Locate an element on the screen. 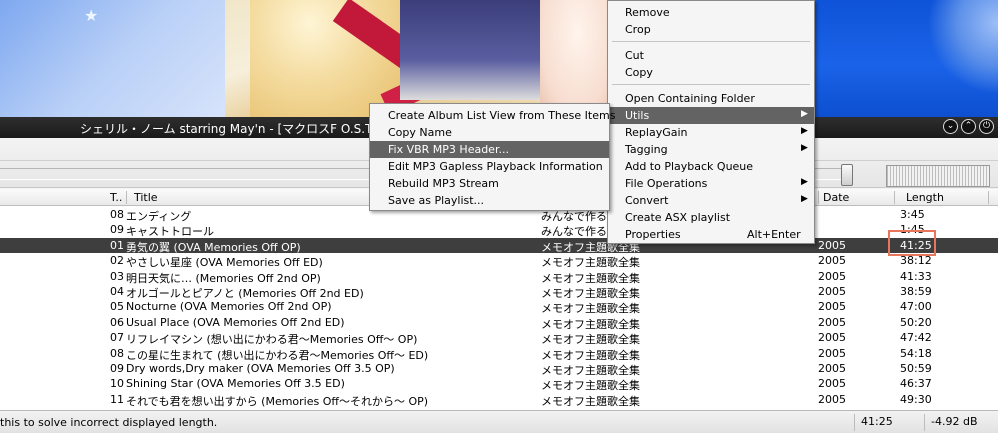 This screenshot has height=433, width=998. collapse-button: ⌄ is located at coordinates (950, 126).